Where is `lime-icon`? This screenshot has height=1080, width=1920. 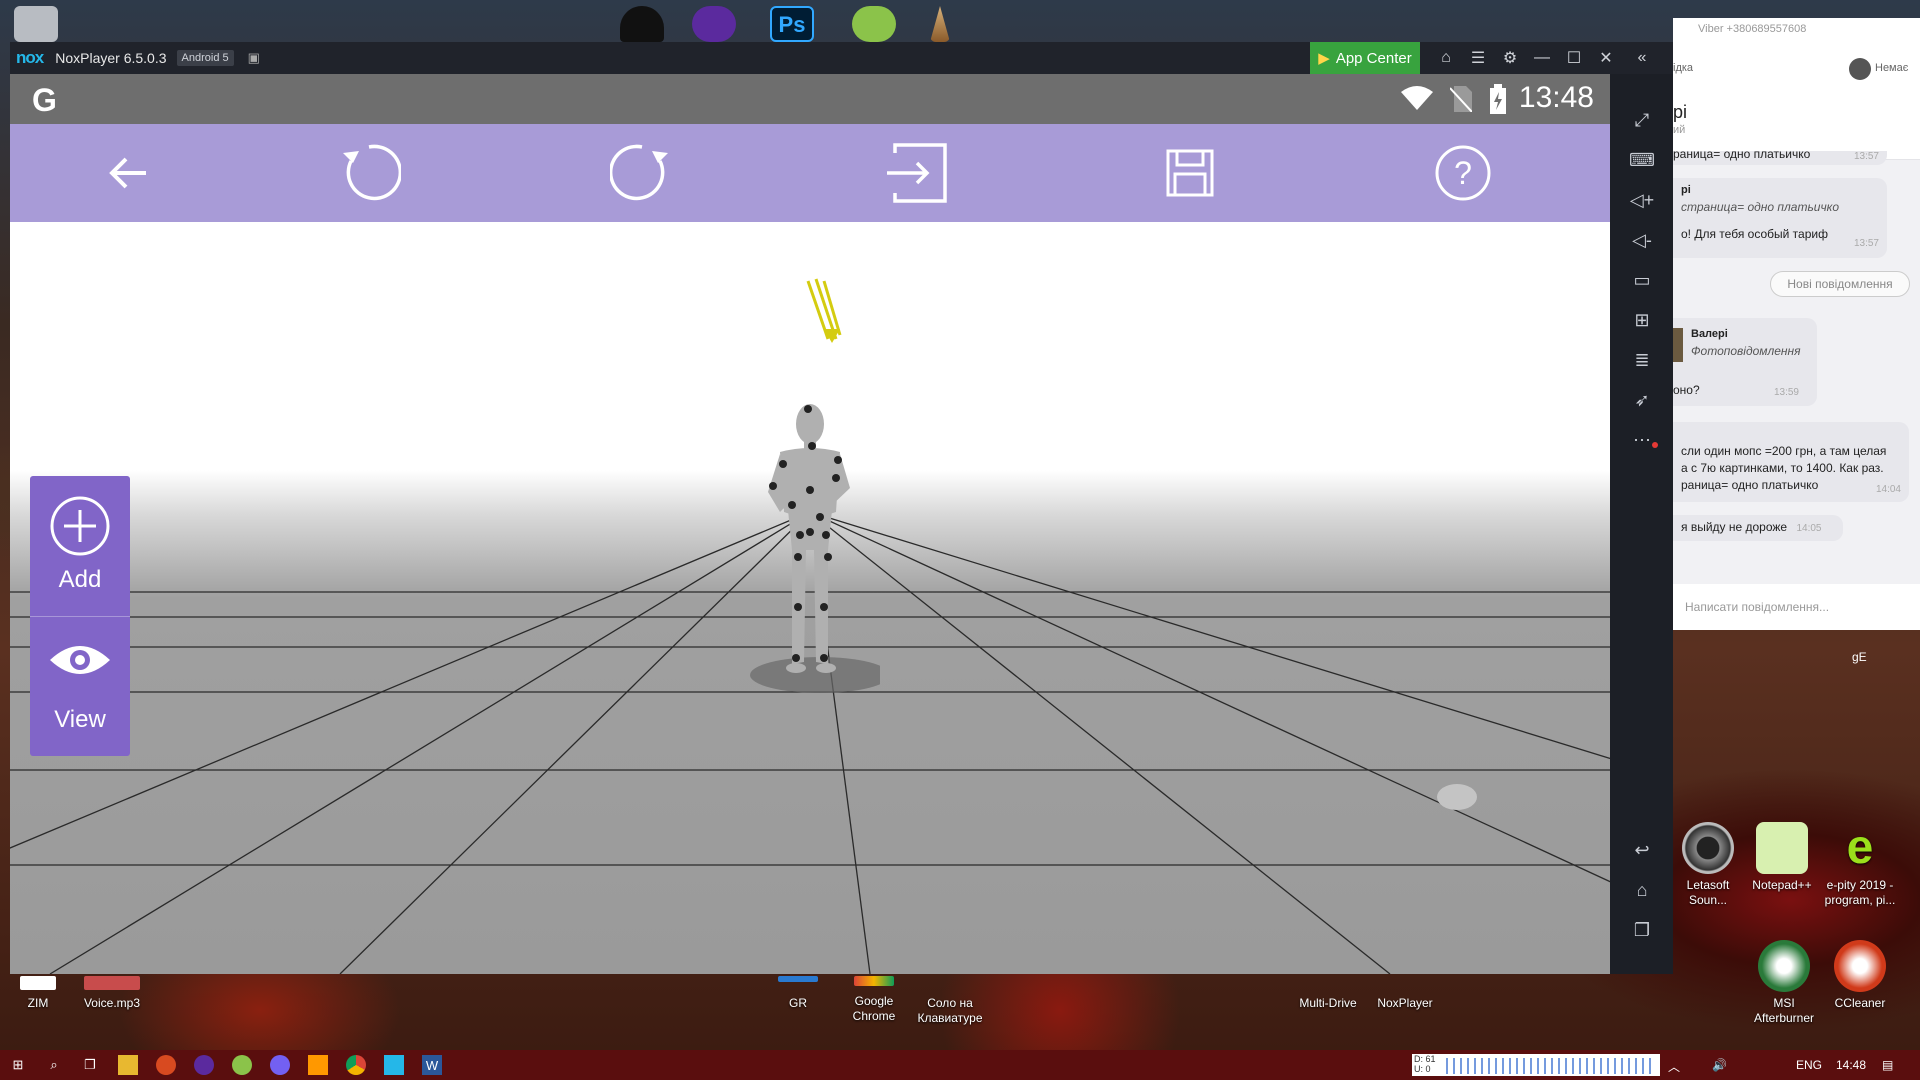 lime-icon is located at coordinates (874, 24).